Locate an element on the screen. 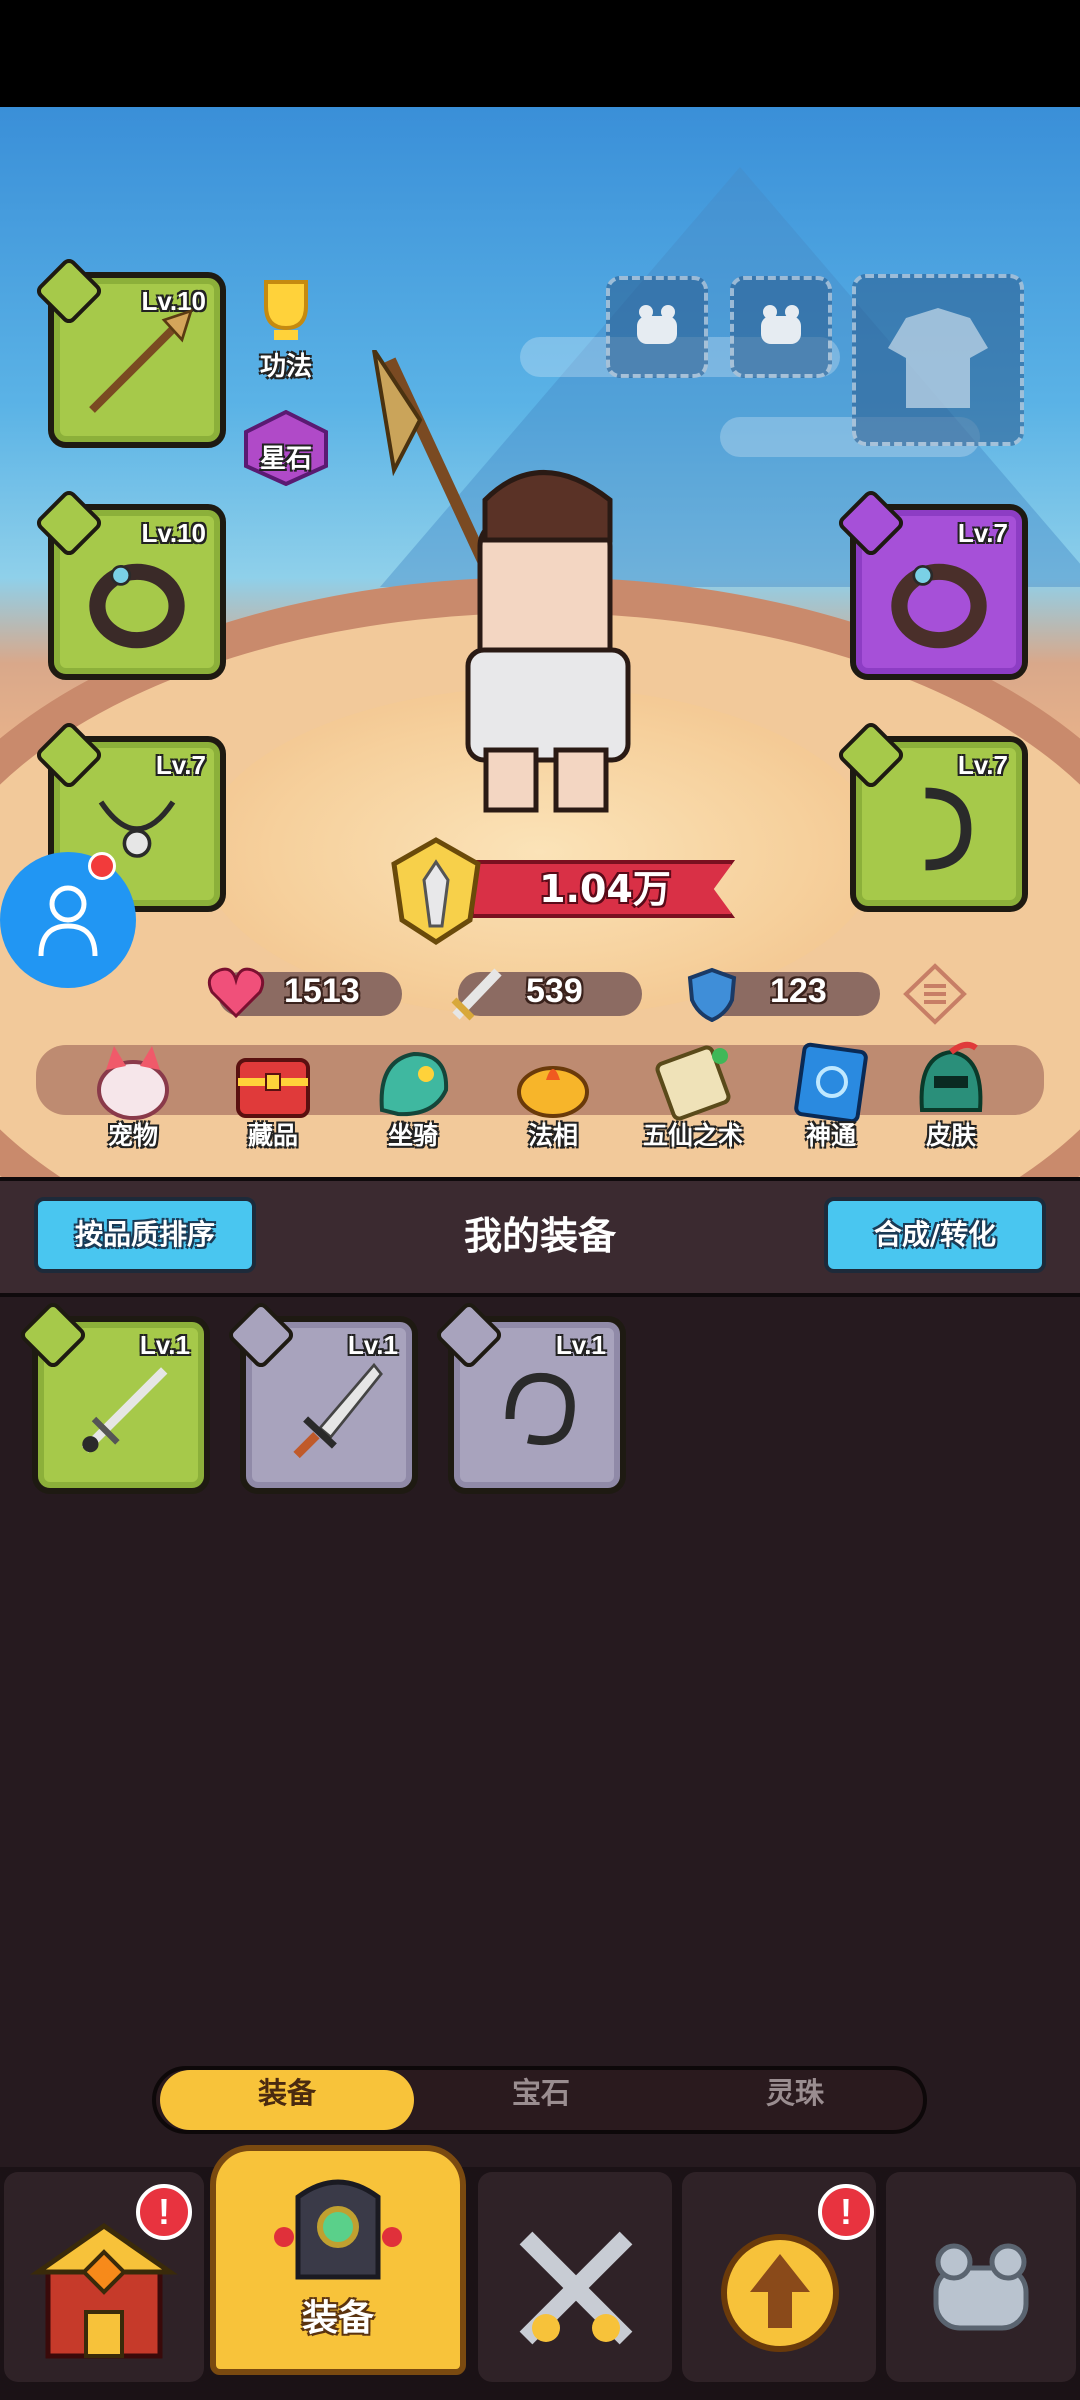 Image resolution: width=1080 pixels, height=2400 pixels. dagger-icon is located at coordinates (338, 1410).